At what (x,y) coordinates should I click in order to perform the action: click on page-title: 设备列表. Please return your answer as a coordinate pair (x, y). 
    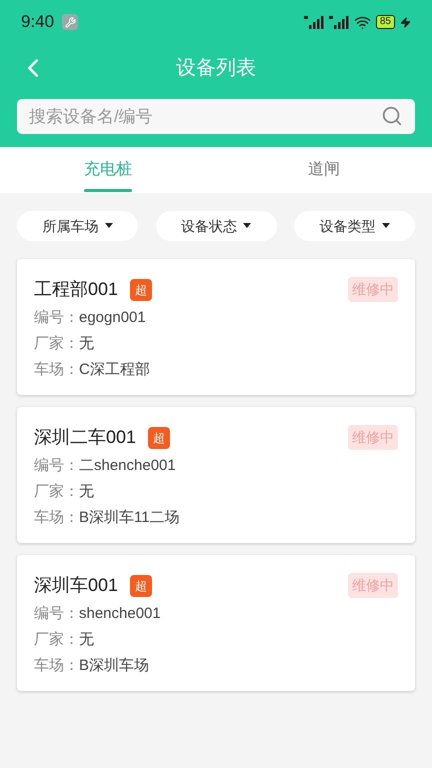
    Looking at the image, I should click on (216, 68).